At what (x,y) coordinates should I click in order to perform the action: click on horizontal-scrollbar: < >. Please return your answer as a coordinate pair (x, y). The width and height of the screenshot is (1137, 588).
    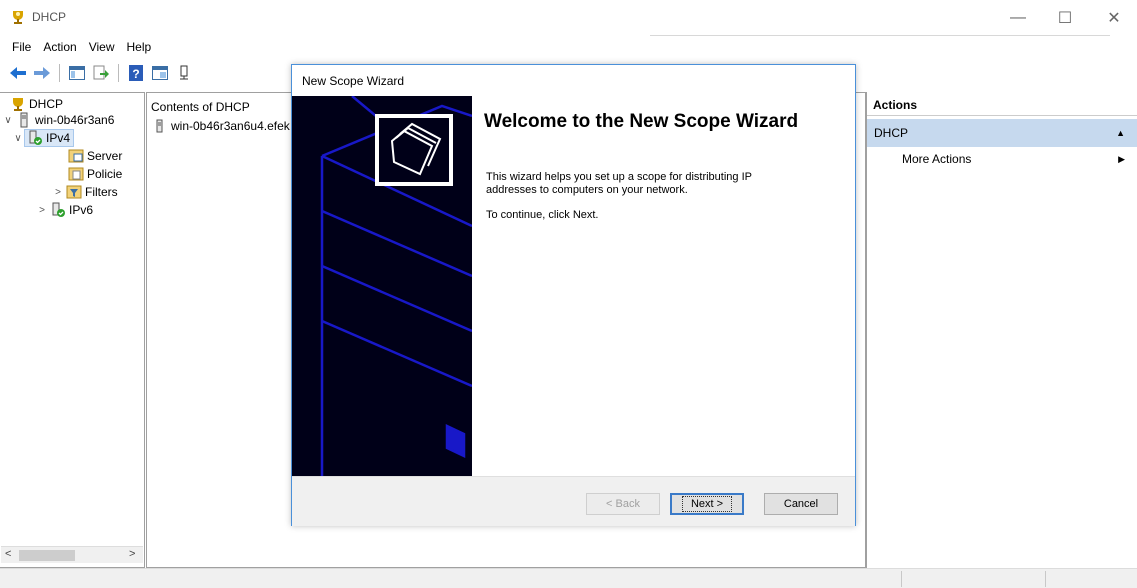
    Looking at the image, I should click on (72, 554).